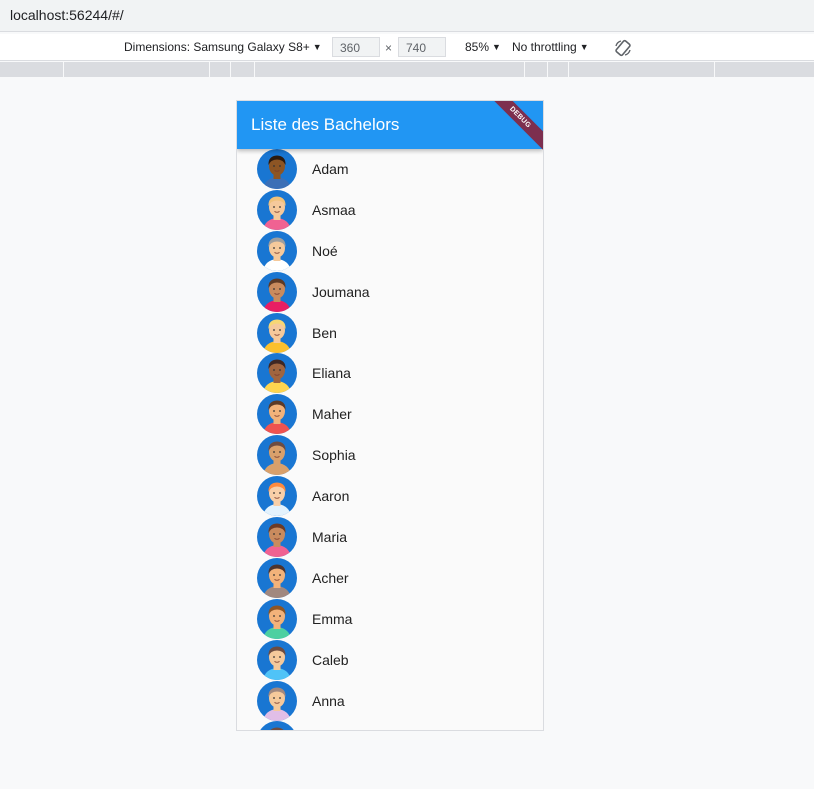 The image size is (814, 789). What do you see at coordinates (67, 15) in the screenshot?
I see `url-text: localhost:56244/#/` at bounding box center [67, 15].